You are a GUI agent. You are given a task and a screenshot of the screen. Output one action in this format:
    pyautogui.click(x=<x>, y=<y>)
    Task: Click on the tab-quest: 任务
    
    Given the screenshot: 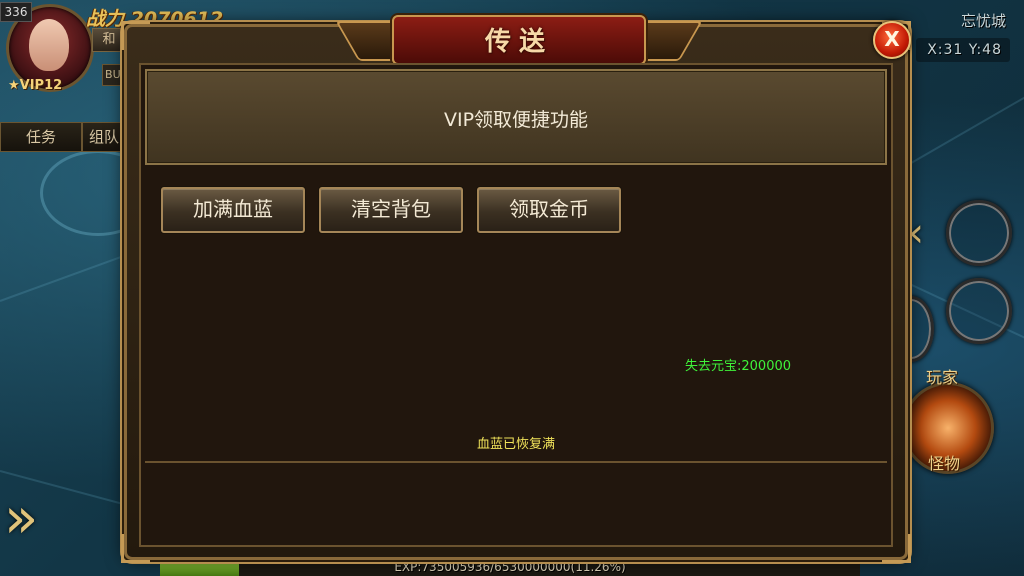 What is the action you would take?
    pyautogui.click(x=41, y=137)
    